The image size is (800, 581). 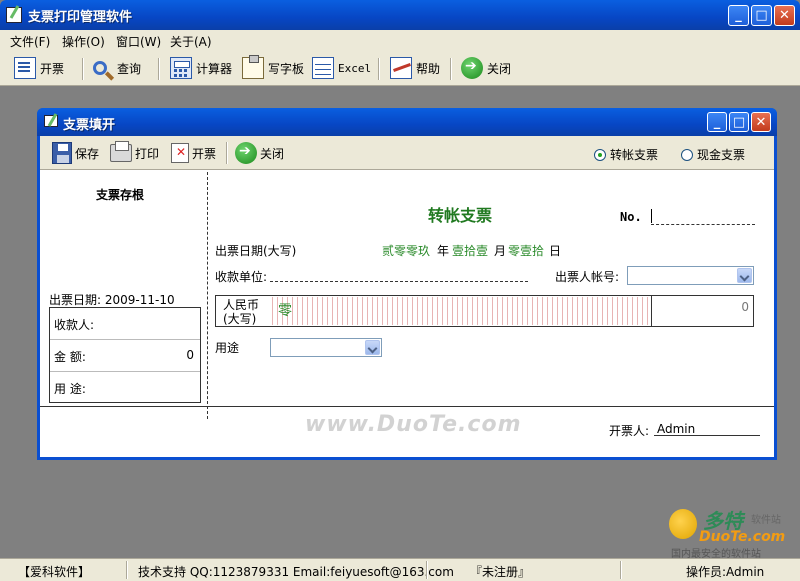 I want to click on status-operator: 操作员:Admin, so click(x=725, y=572).